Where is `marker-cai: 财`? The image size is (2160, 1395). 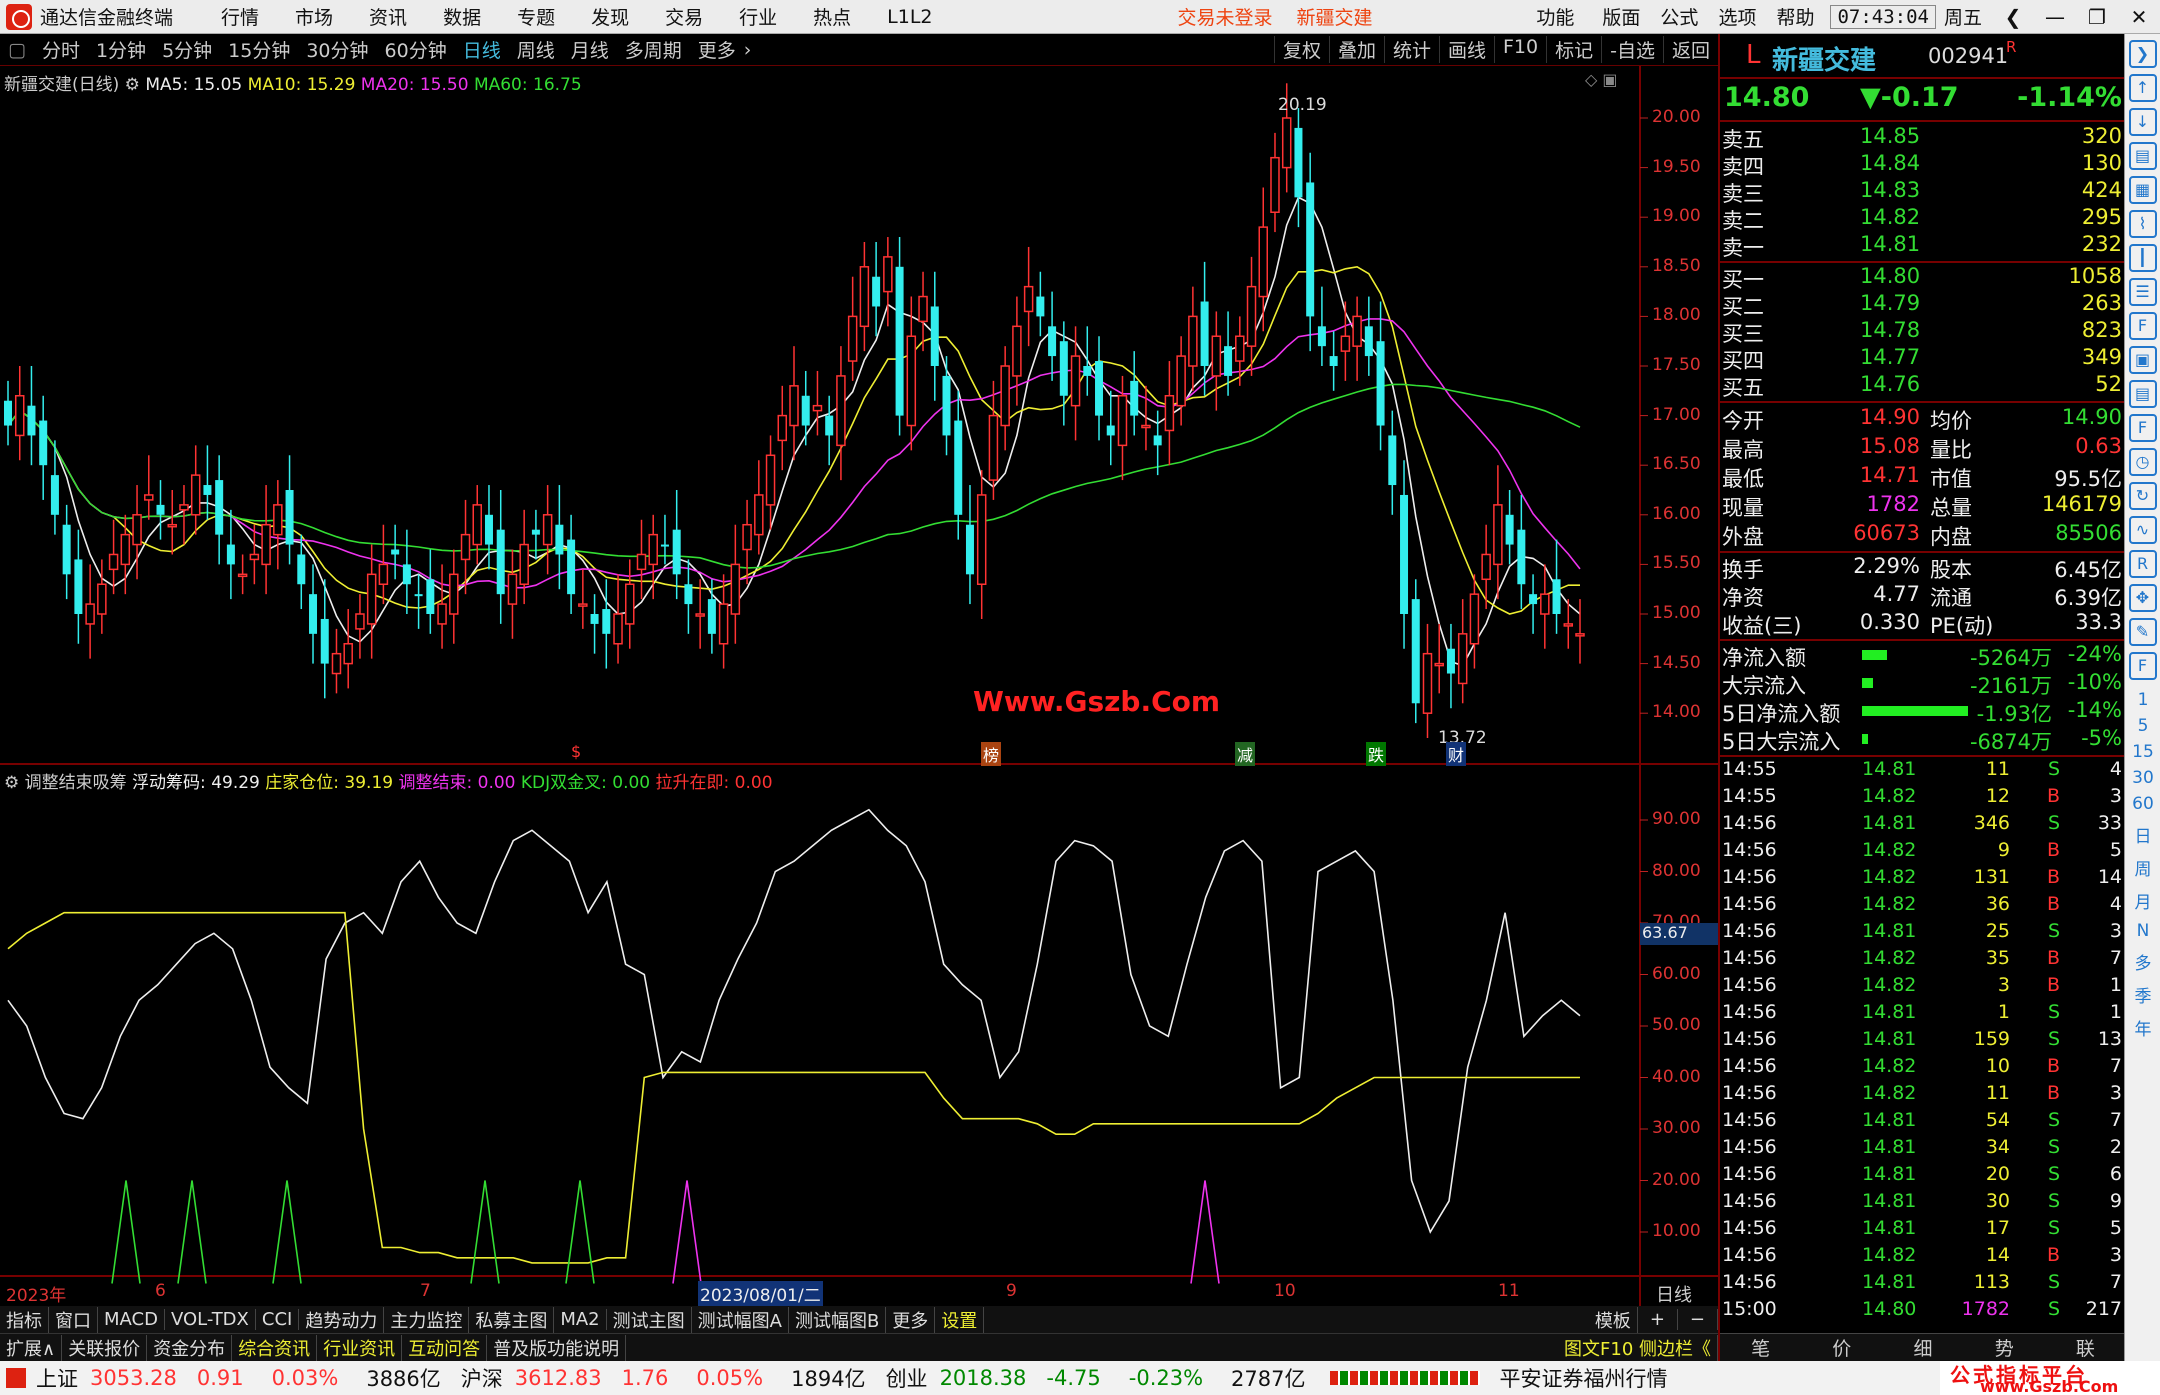 marker-cai: 财 is located at coordinates (1456, 754).